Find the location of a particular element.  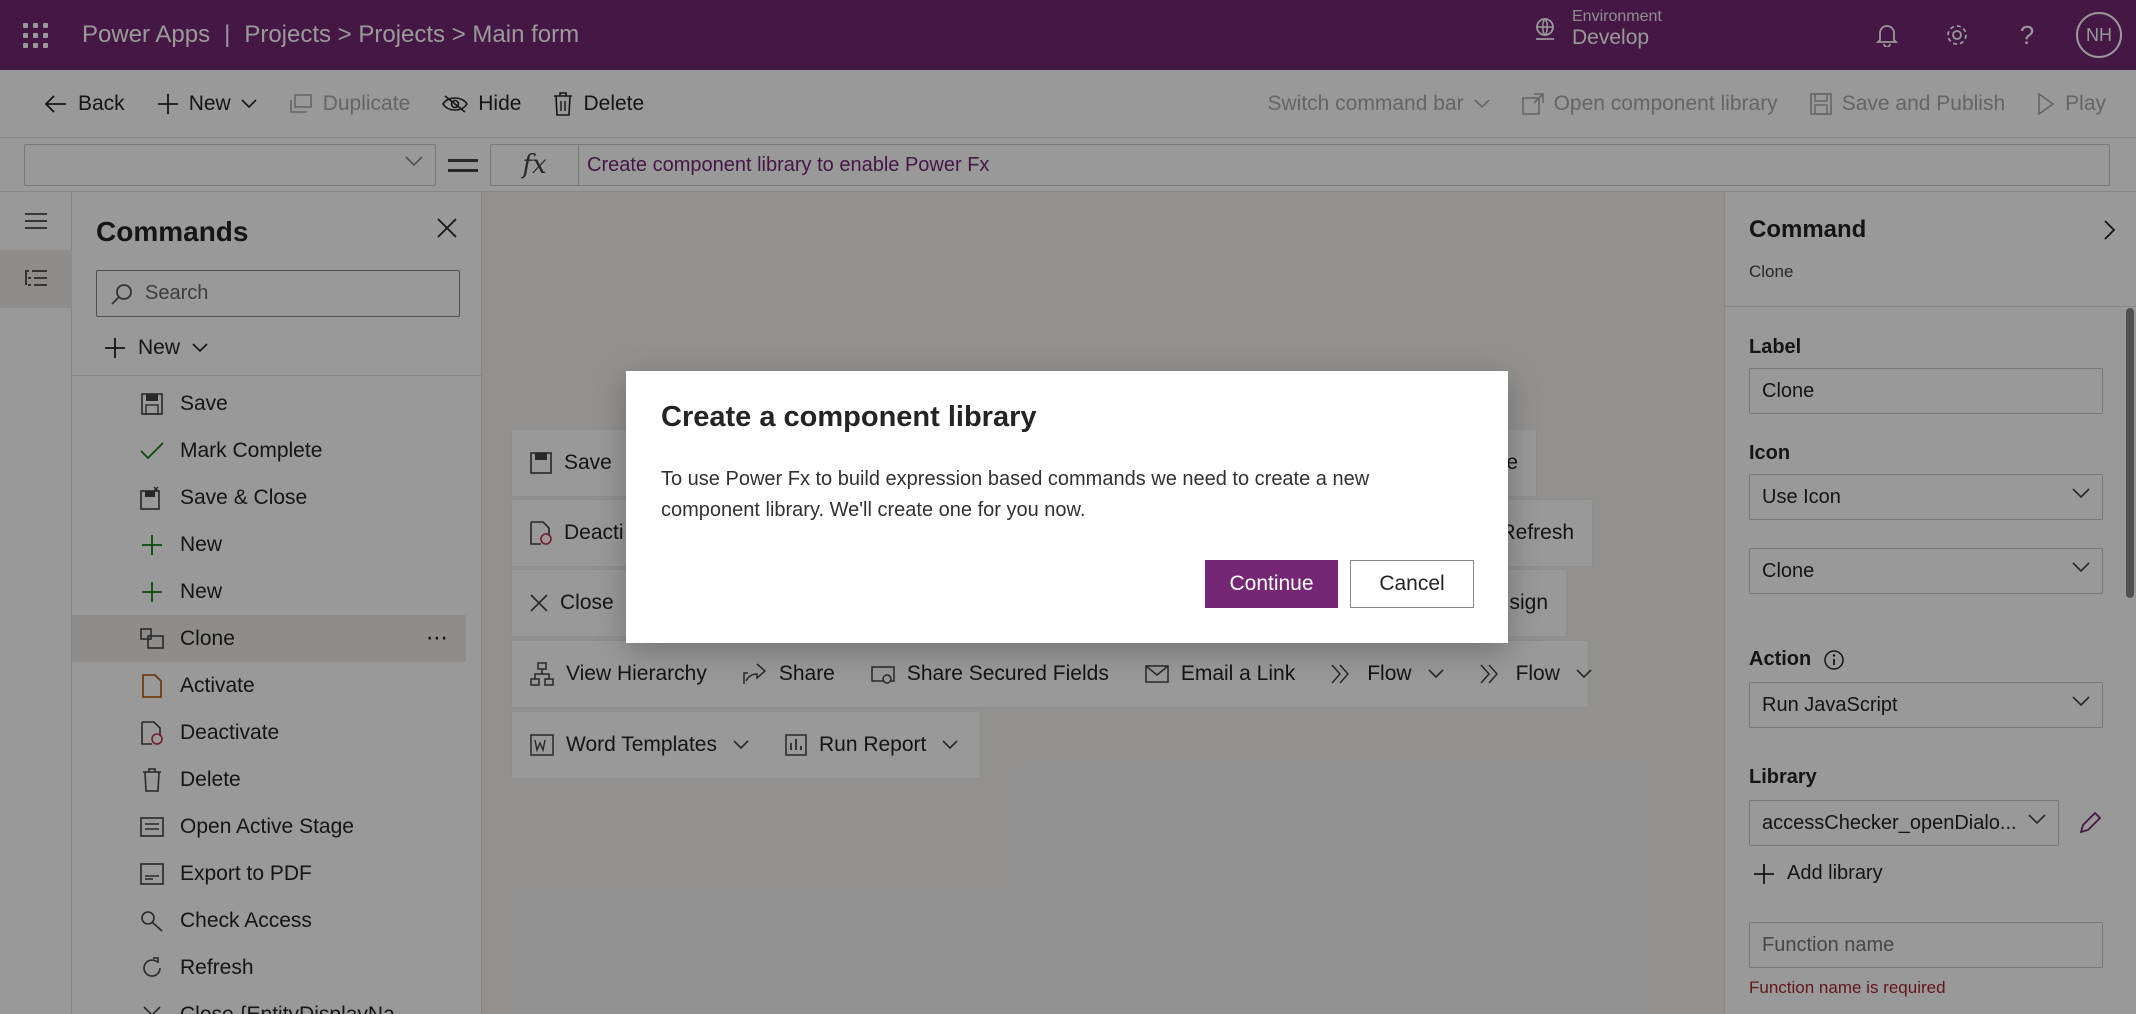

dialog-title: Create a component library is located at coordinates (849, 417).